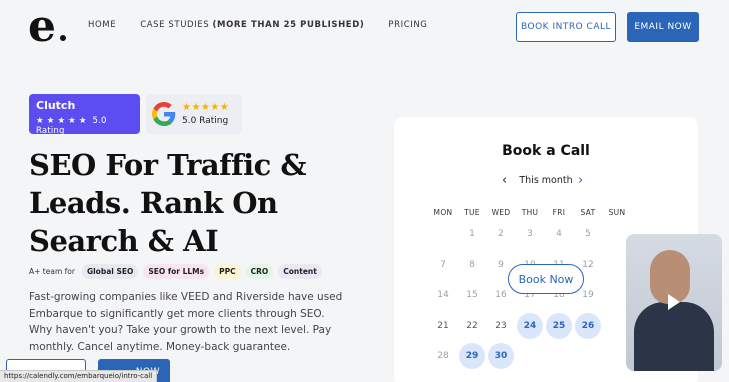 The width and height of the screenshot is (729, 382). Describe the element at coordinates (124, 241) in the screenshot. I see `headline-line-3: Search & AI` at that location.